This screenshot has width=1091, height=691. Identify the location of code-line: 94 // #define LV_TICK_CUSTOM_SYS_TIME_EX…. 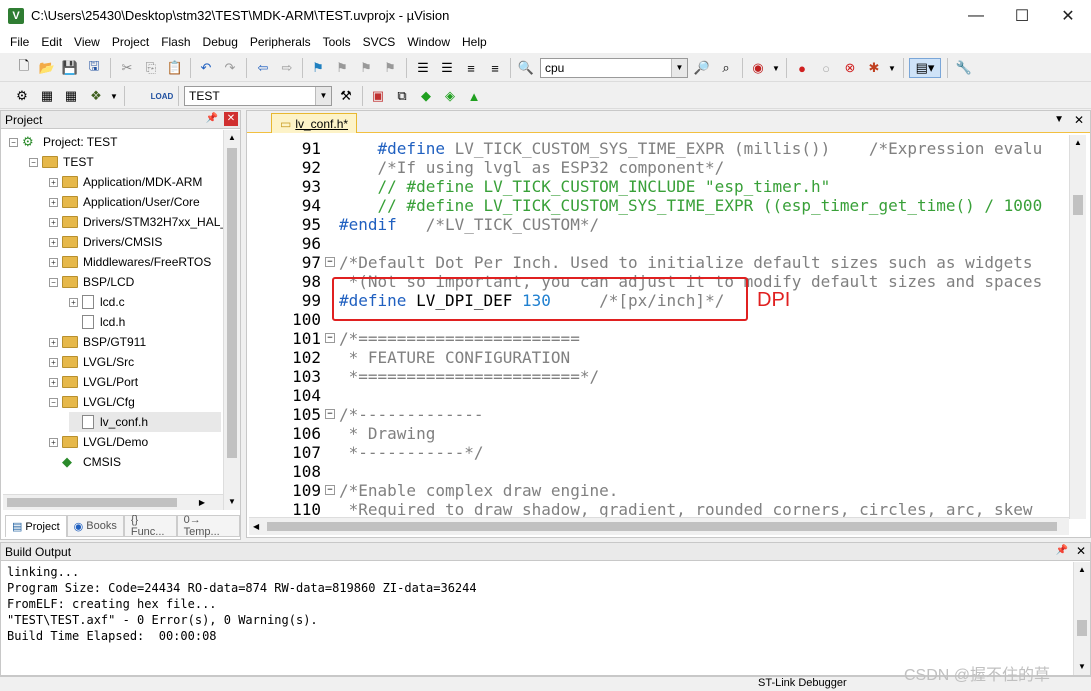
(659, 205).